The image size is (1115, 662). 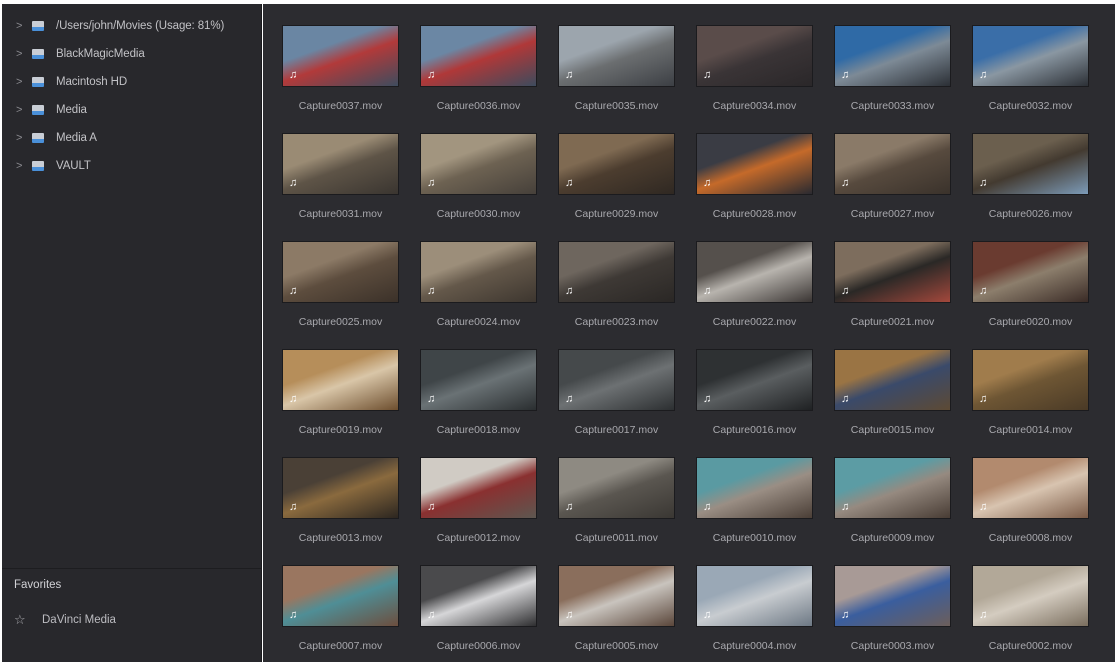 I want to click on clip-item: ♫ Capture0015.mov, so click(x=892, y=392).